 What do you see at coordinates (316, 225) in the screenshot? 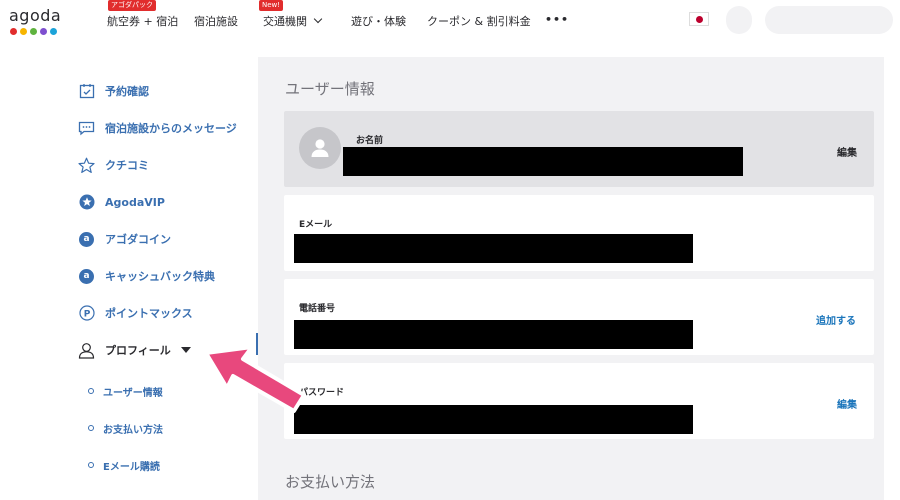
I see `email-label: Eメール` at bounding box center [316, 225].